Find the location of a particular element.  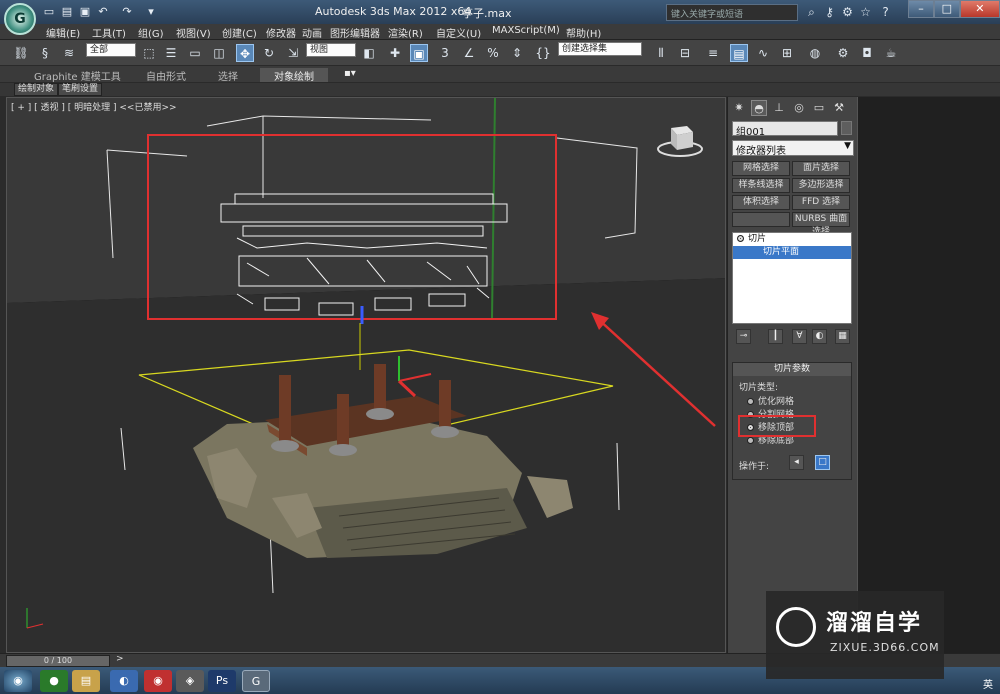

object-name-field: 组001 is located at coordinates (785, 129).